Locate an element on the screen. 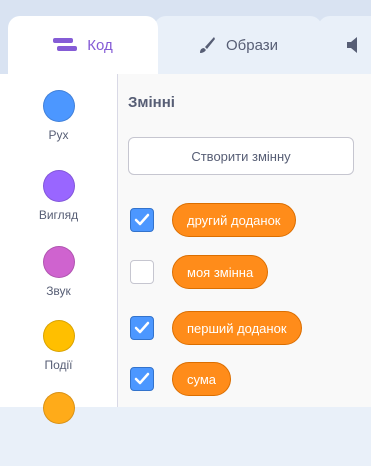 Image resolution: width=371 pixels, height=466 pixels. code-icon is located at coordinates (65, 45).